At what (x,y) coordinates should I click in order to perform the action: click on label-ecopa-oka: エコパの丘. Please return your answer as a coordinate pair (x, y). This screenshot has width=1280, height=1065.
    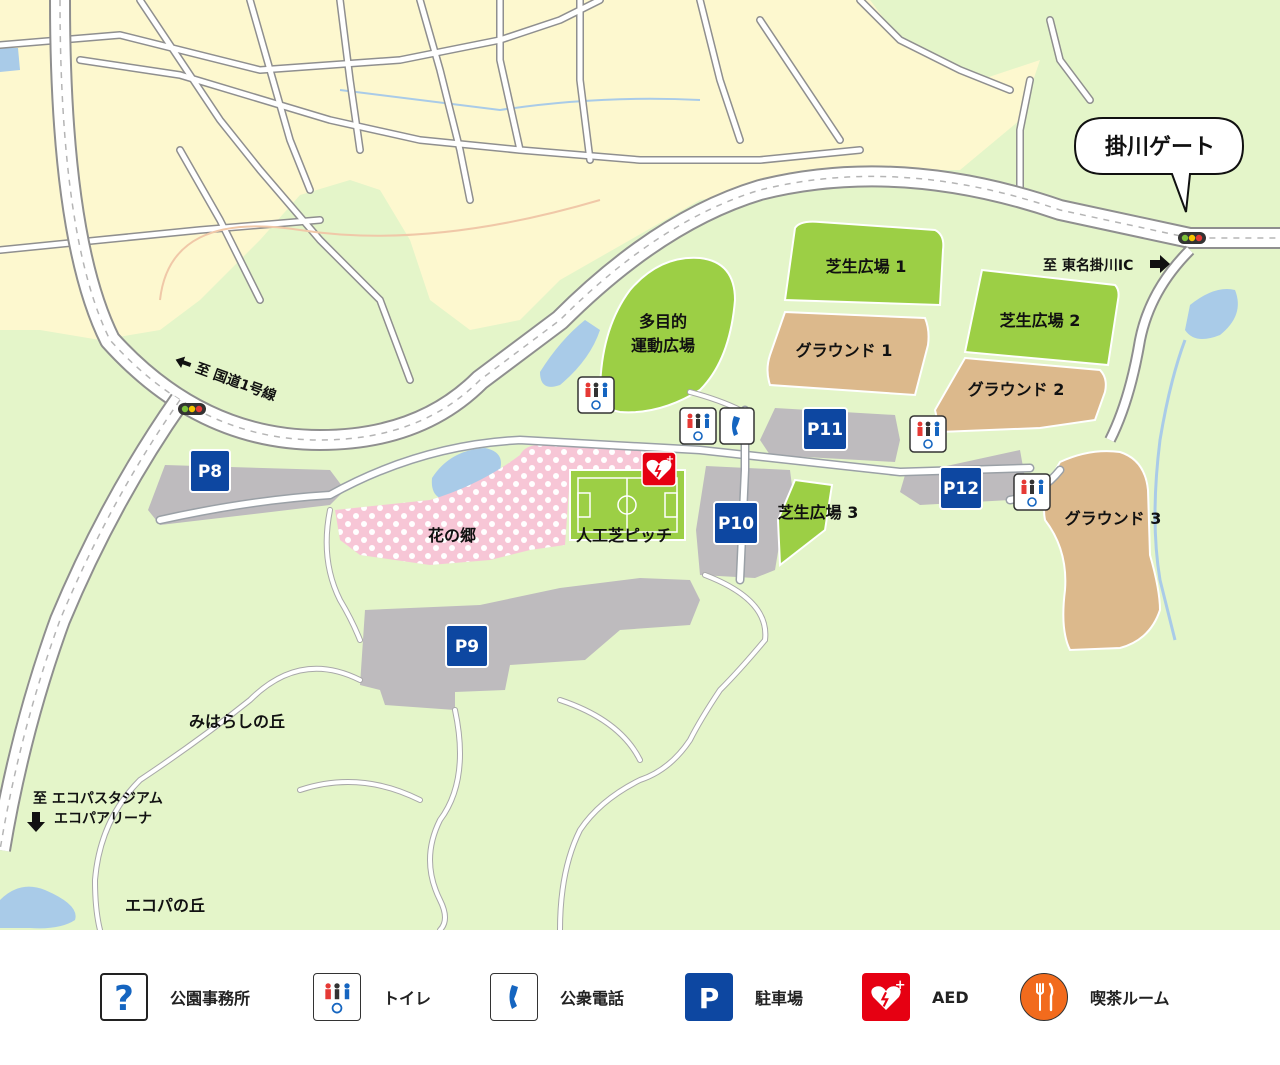
    Looking at the image, I should click on (165, 905).